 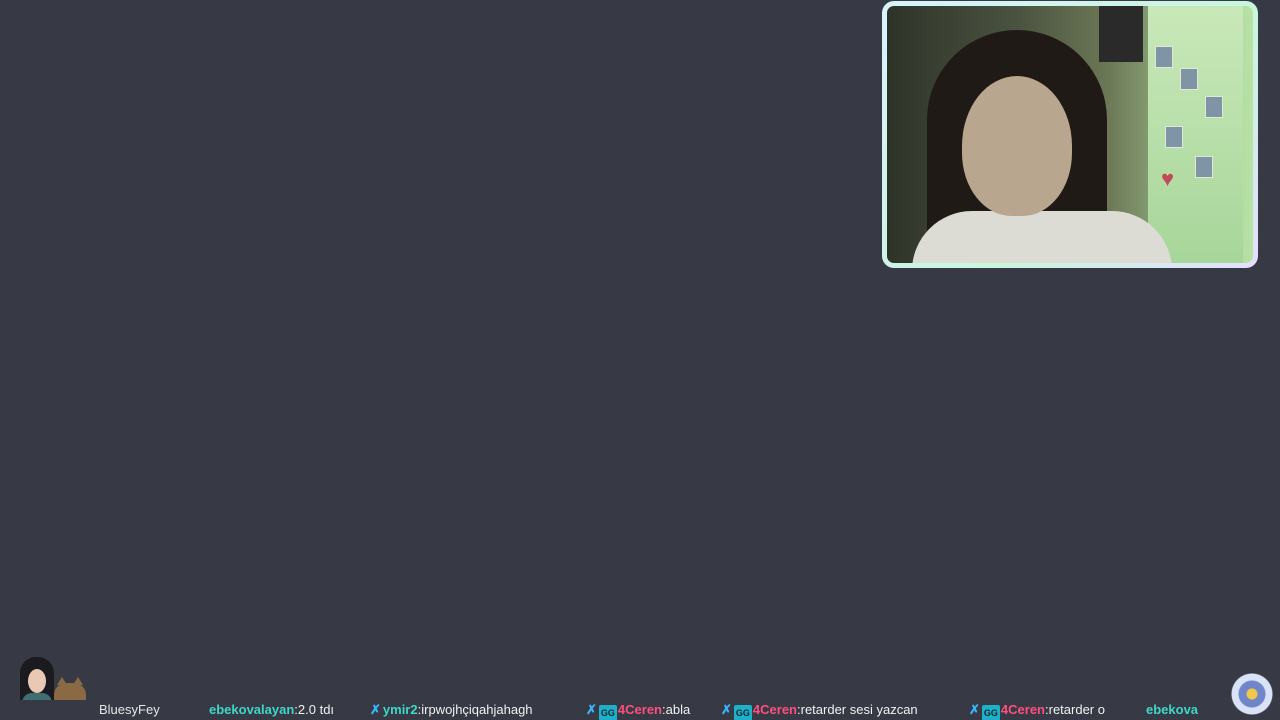 I want to click on webcam-frame: ♥, so click(x=1070, y=134).